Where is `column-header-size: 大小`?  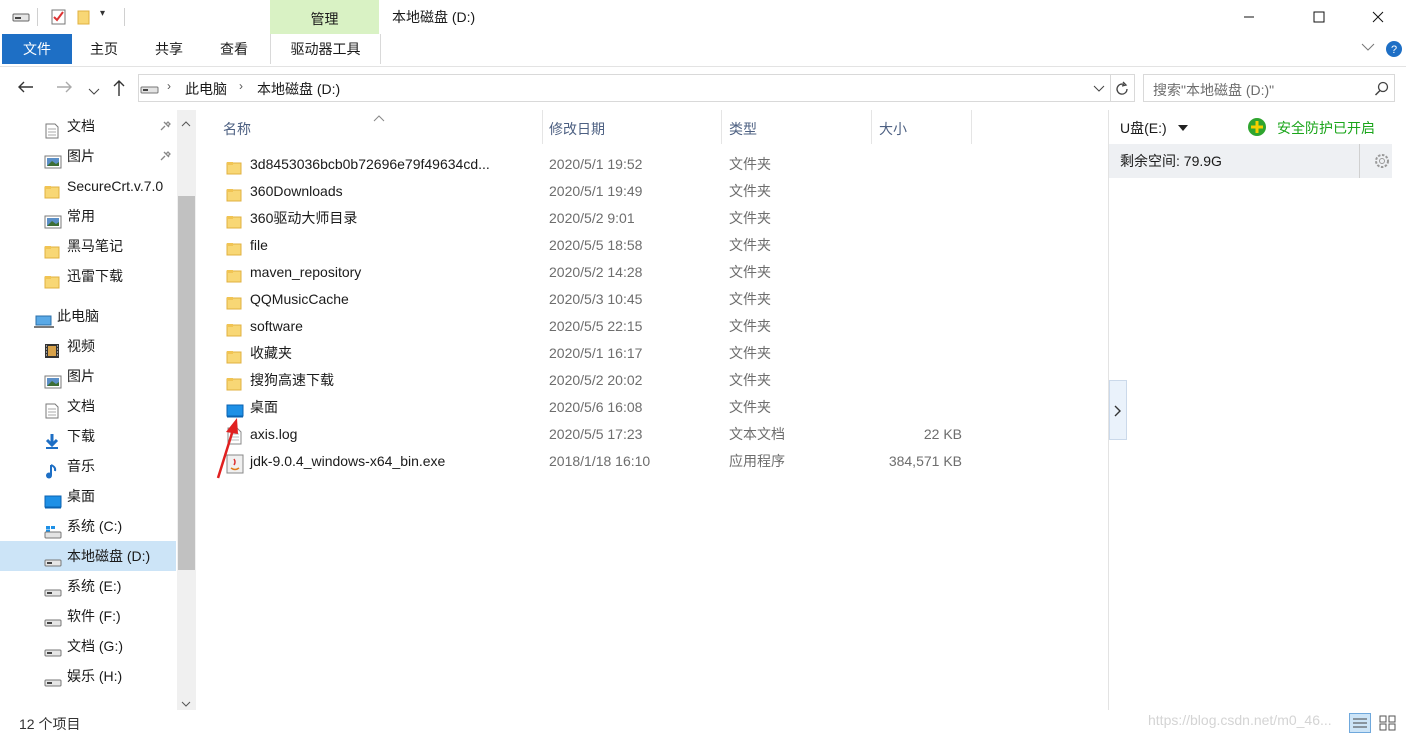
column-header-size: 大小 is located at coordinates (893, 129).